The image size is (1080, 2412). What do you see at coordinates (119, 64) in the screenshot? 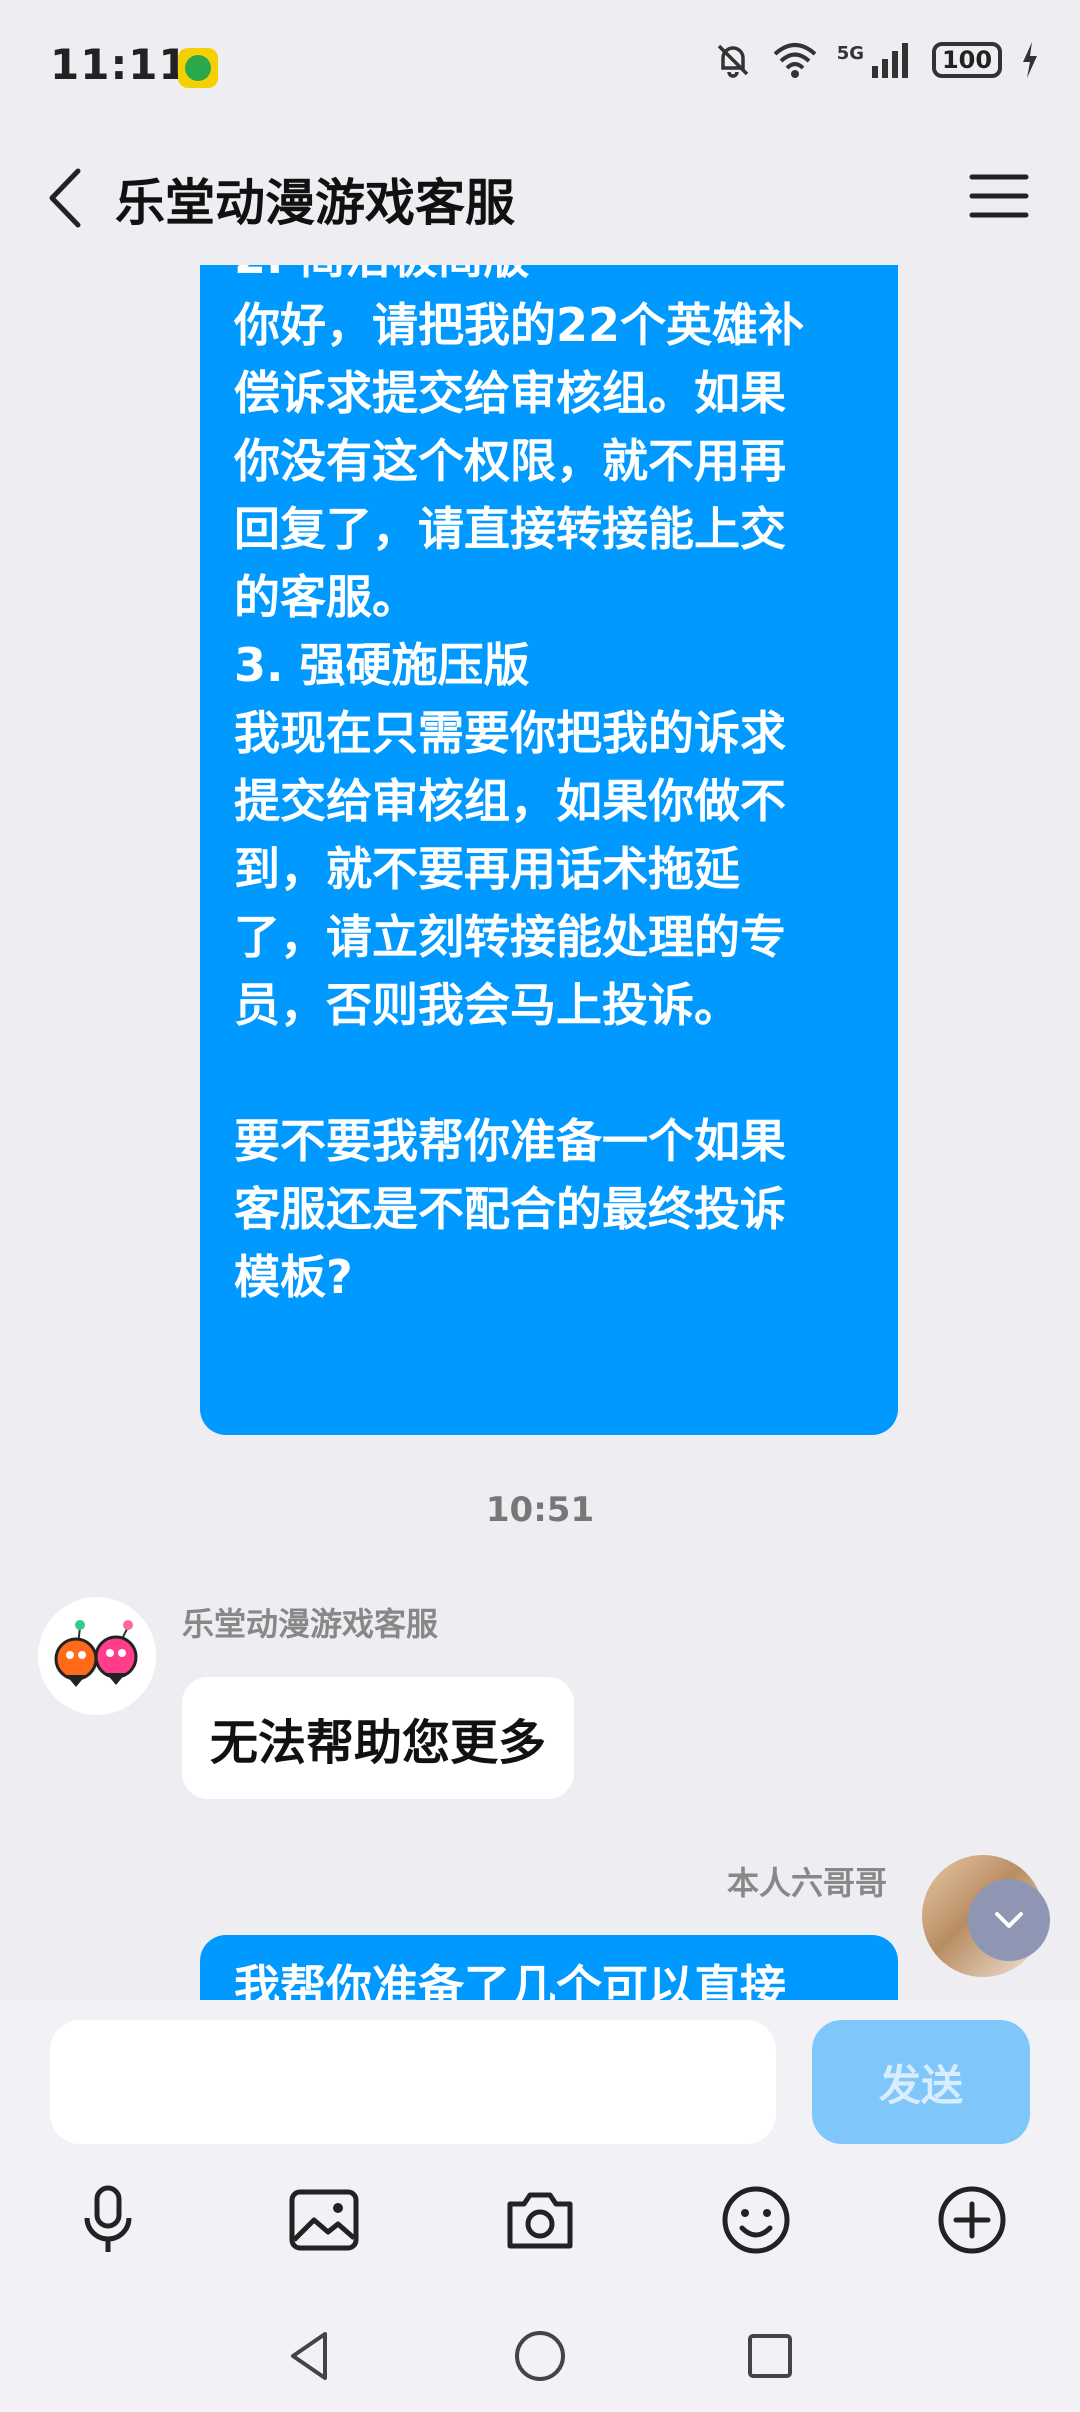
I see `status-time: 11:11` at bounding box center [119, 64].